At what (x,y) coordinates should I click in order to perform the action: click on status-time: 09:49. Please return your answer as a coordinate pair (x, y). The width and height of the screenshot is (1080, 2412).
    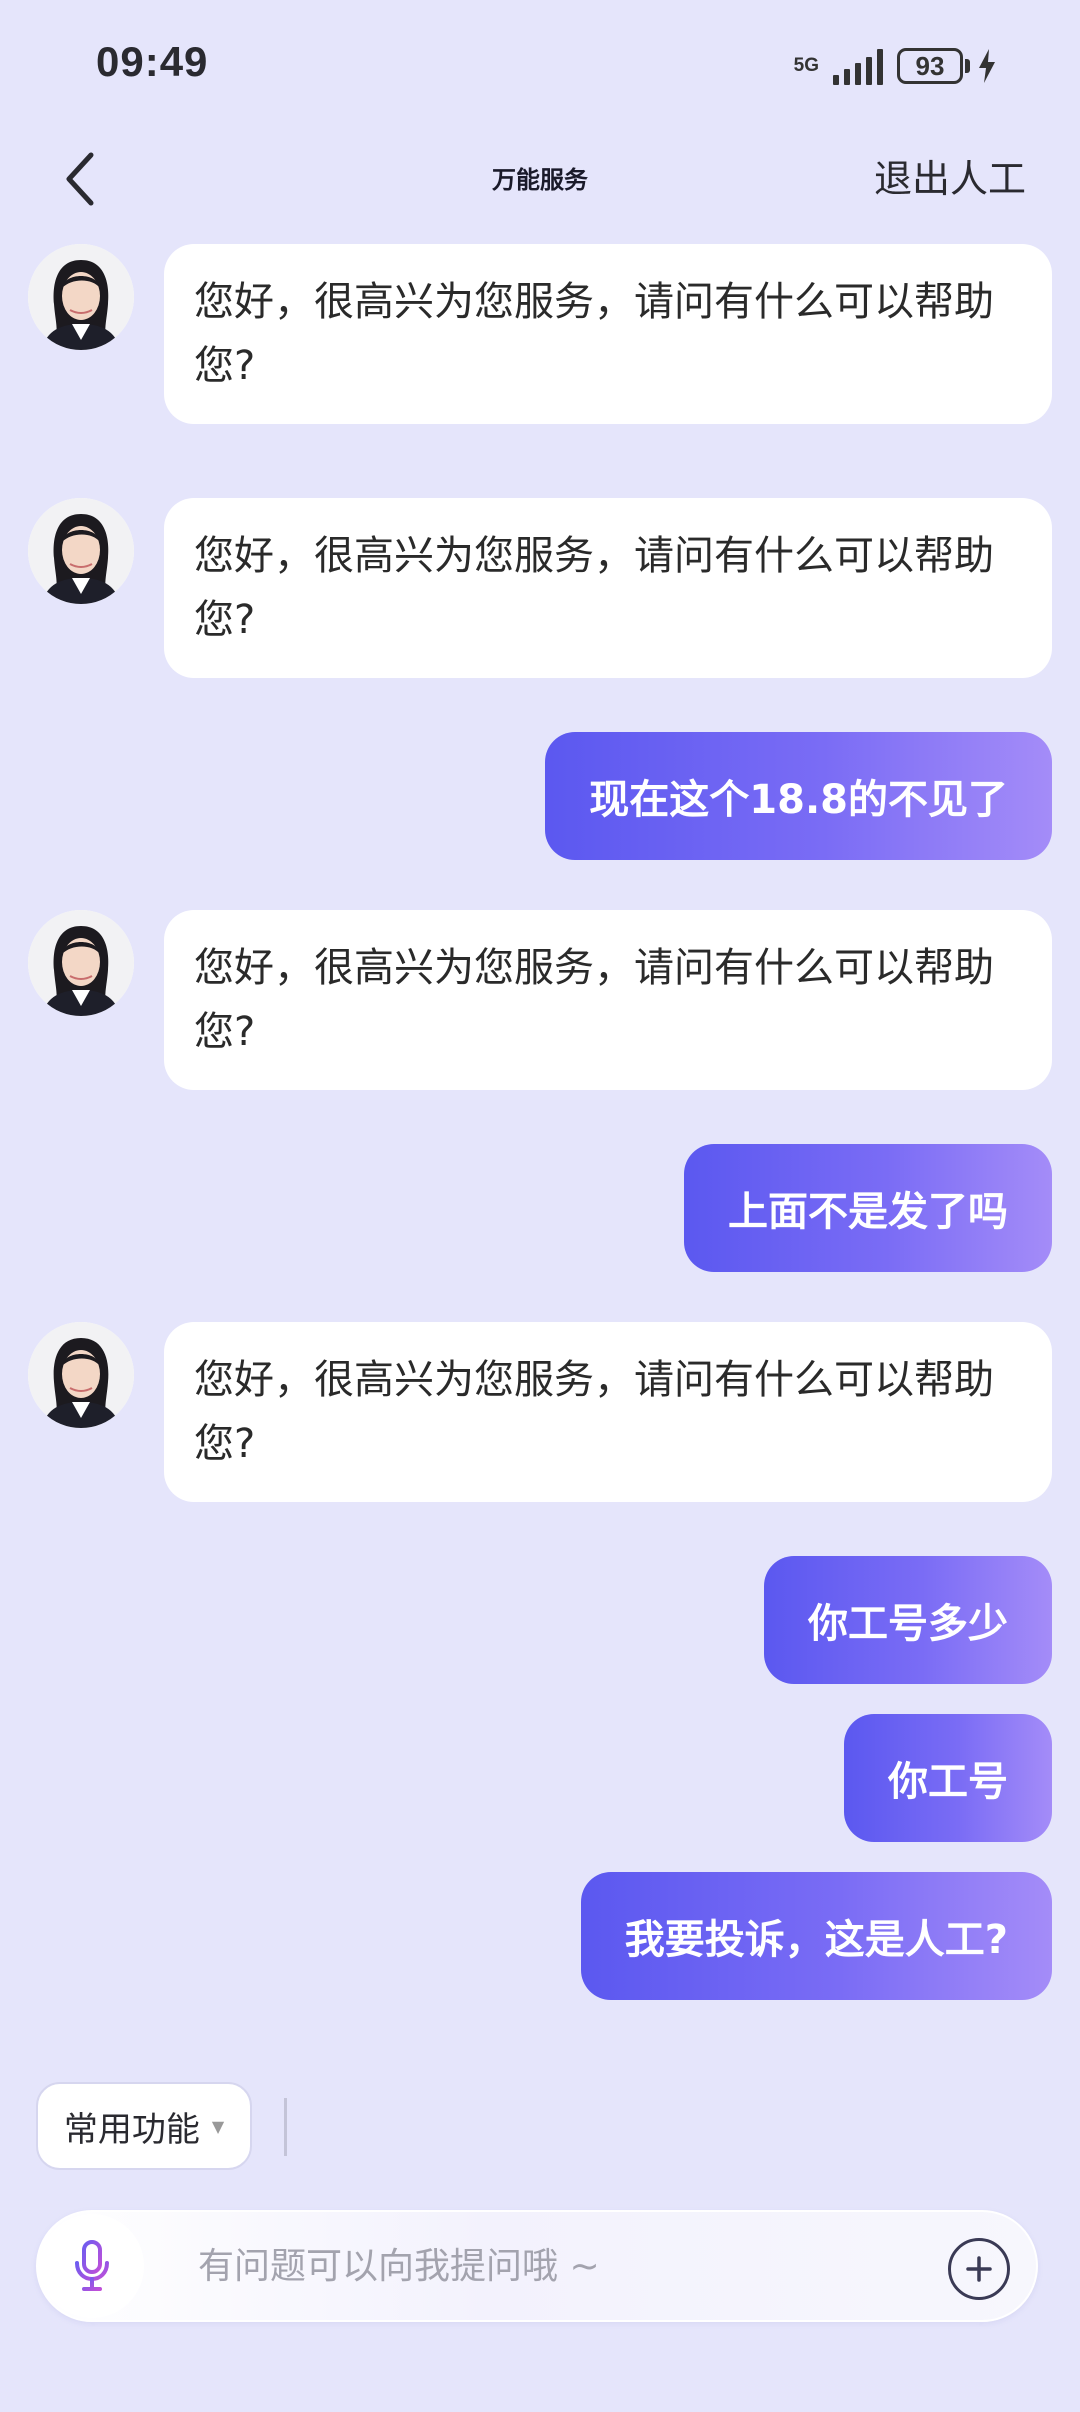
    Looking at the image, I should click on (152, 61).